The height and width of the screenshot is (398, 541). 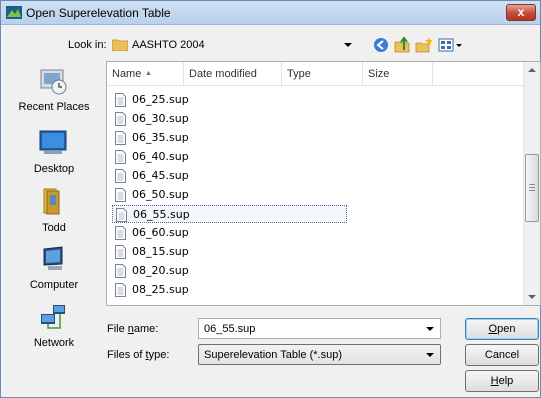 I want to click on filetype-label: Files of type:, so click(x=138, y=355).